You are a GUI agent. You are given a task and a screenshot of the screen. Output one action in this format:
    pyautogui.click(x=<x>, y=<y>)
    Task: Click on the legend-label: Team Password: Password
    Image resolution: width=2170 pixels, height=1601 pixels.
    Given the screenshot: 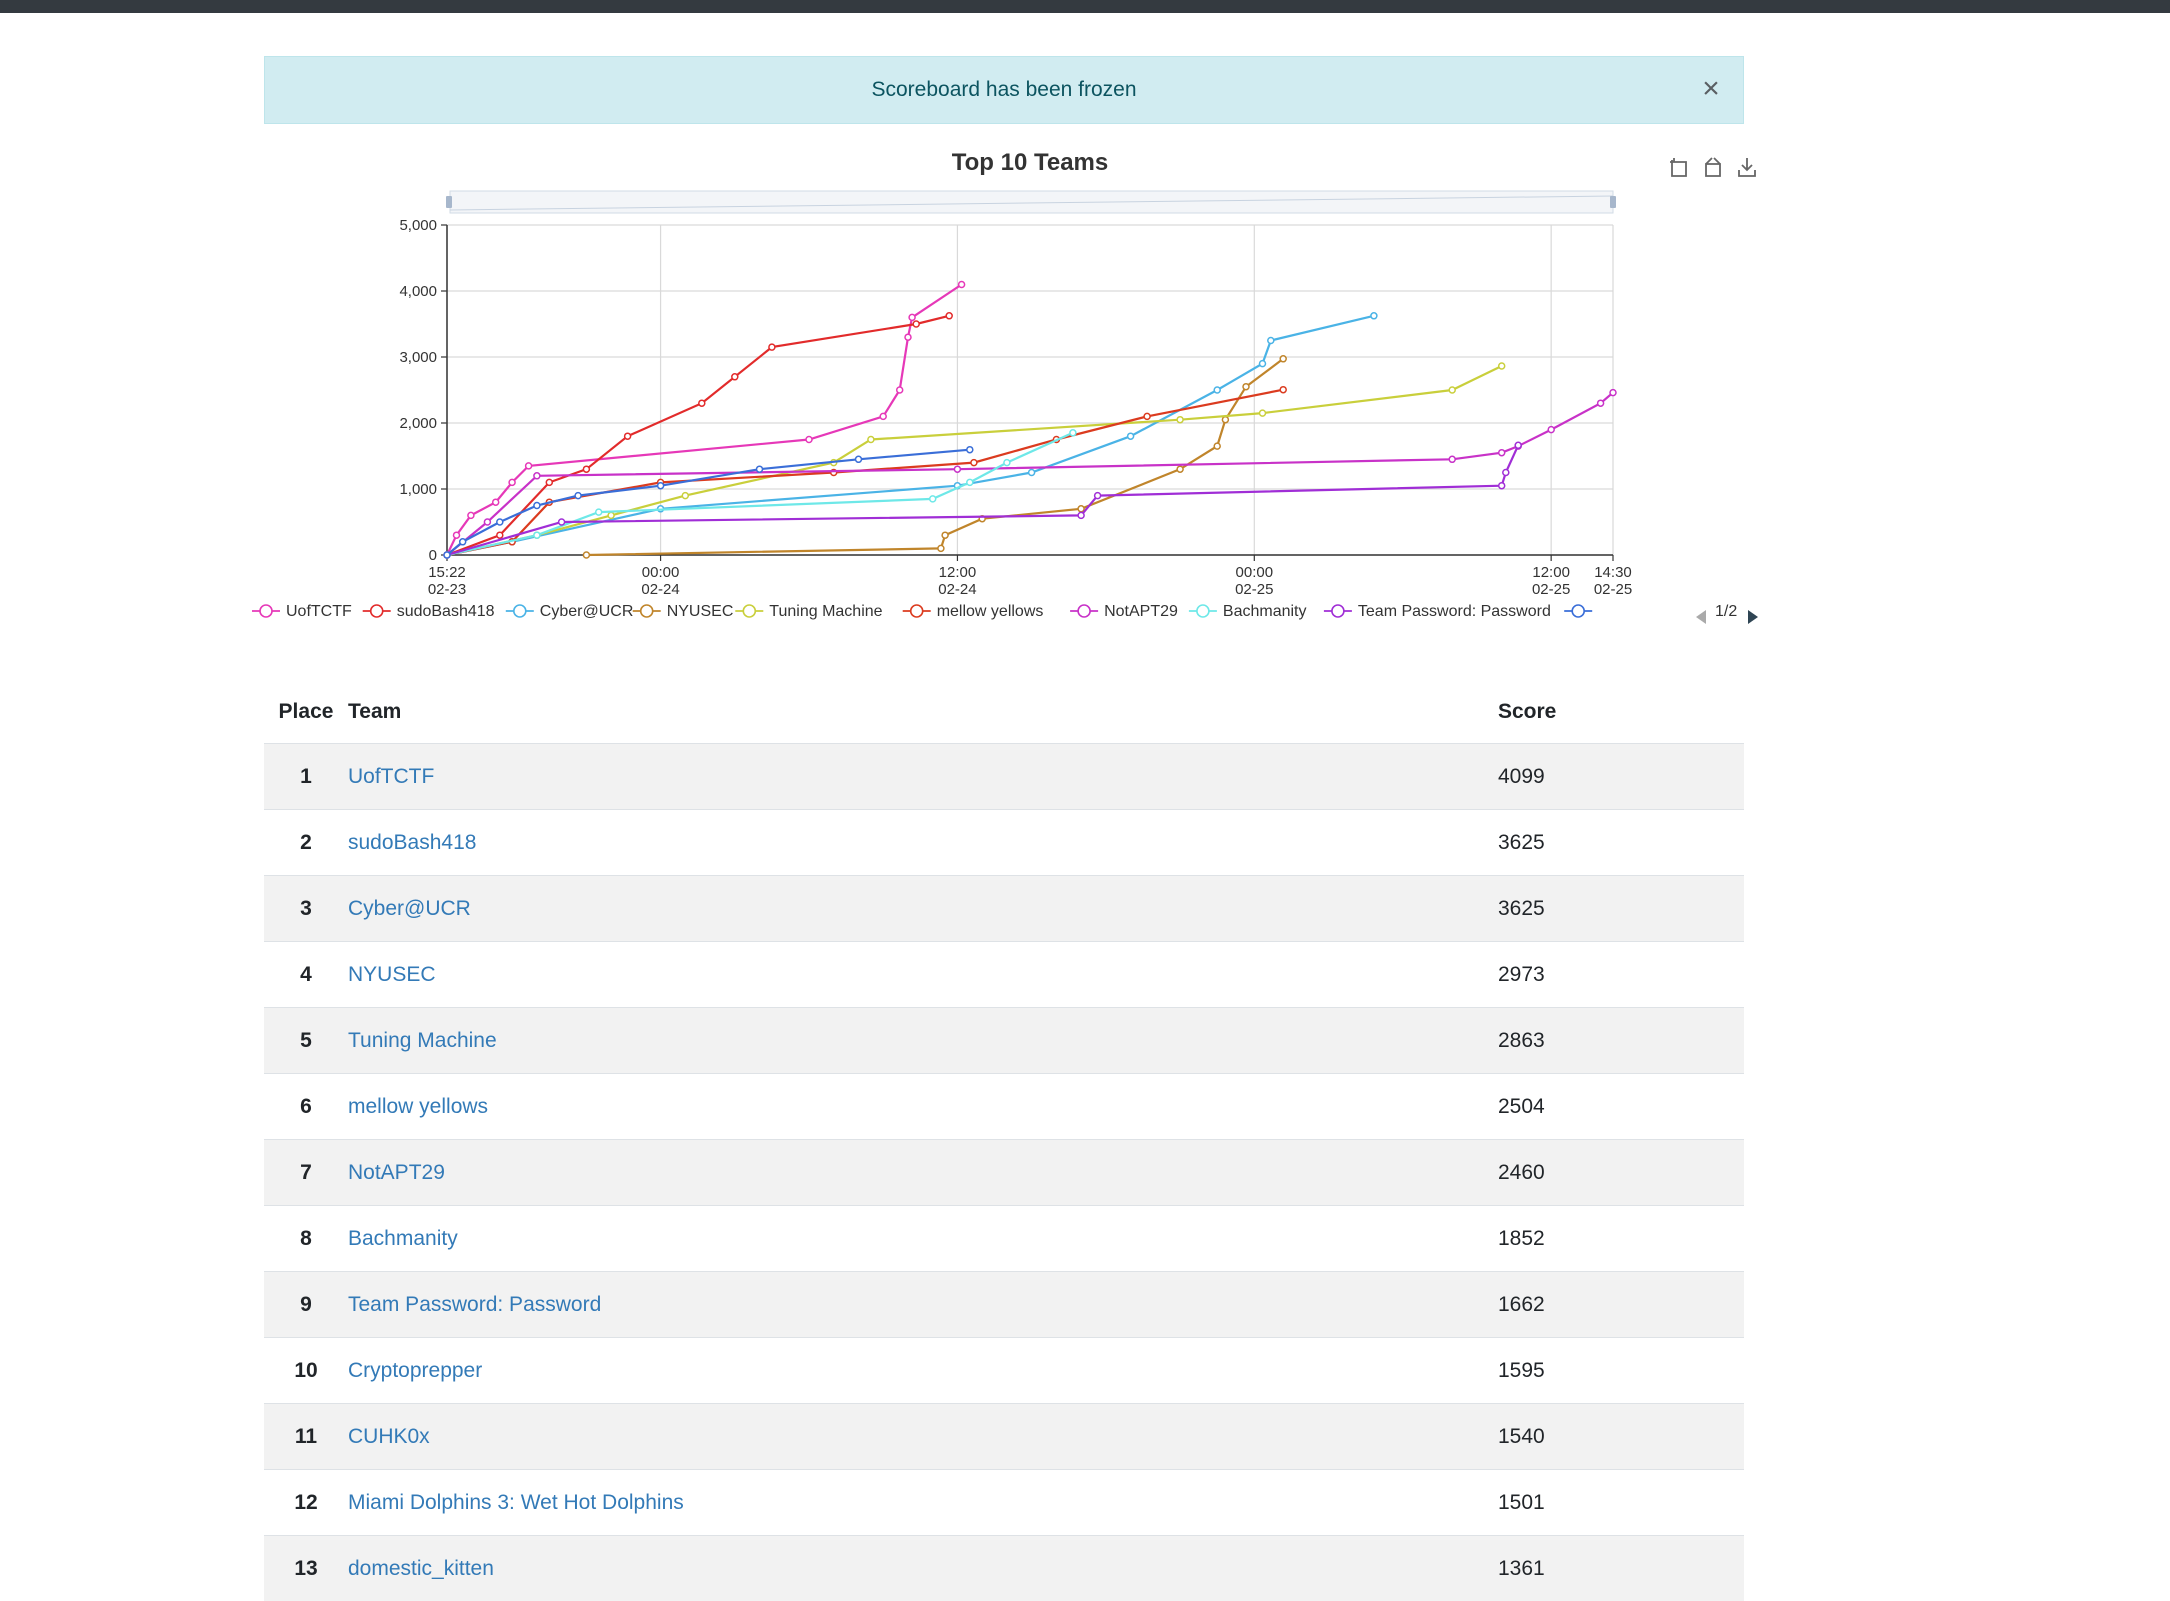 What is the action you would take?
    pyautogui.click(x=1454, y=611)
    